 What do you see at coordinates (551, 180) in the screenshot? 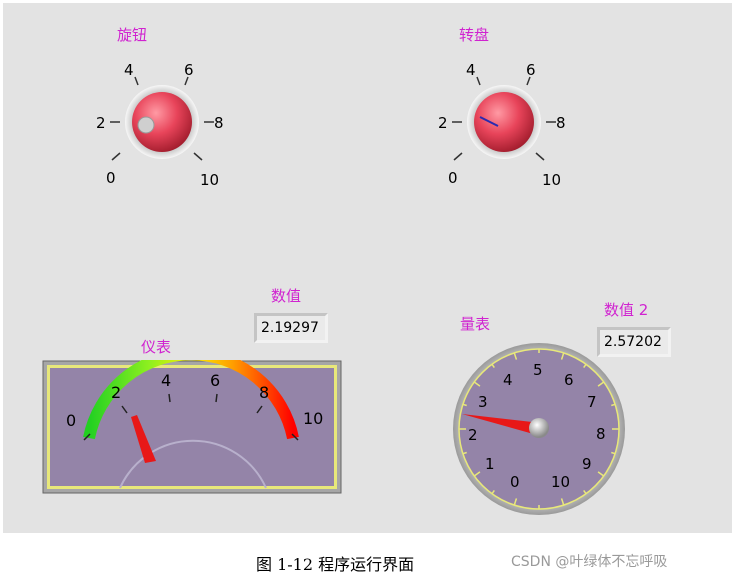
I see `dial-scale-10: 10` at bounding box center [551, 180].